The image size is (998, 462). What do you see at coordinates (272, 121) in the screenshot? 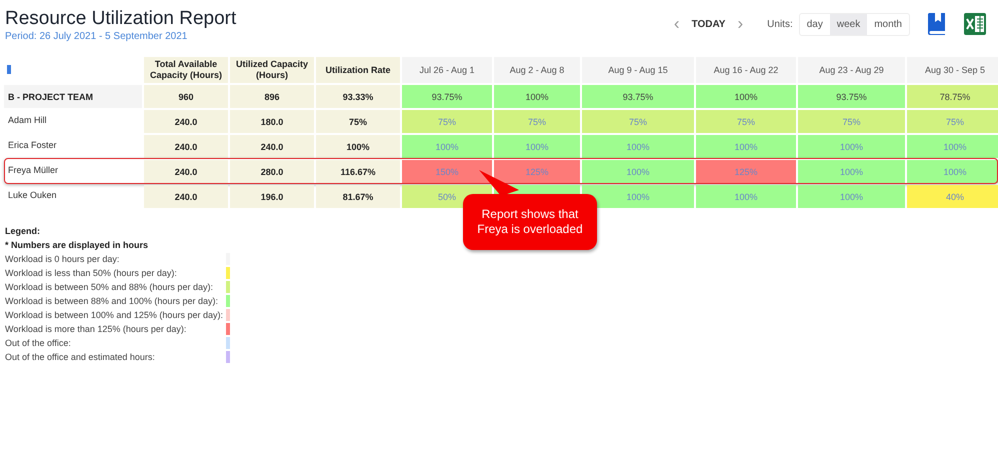
I see `table-cell: 180.0` at bounding box center [272, 121].